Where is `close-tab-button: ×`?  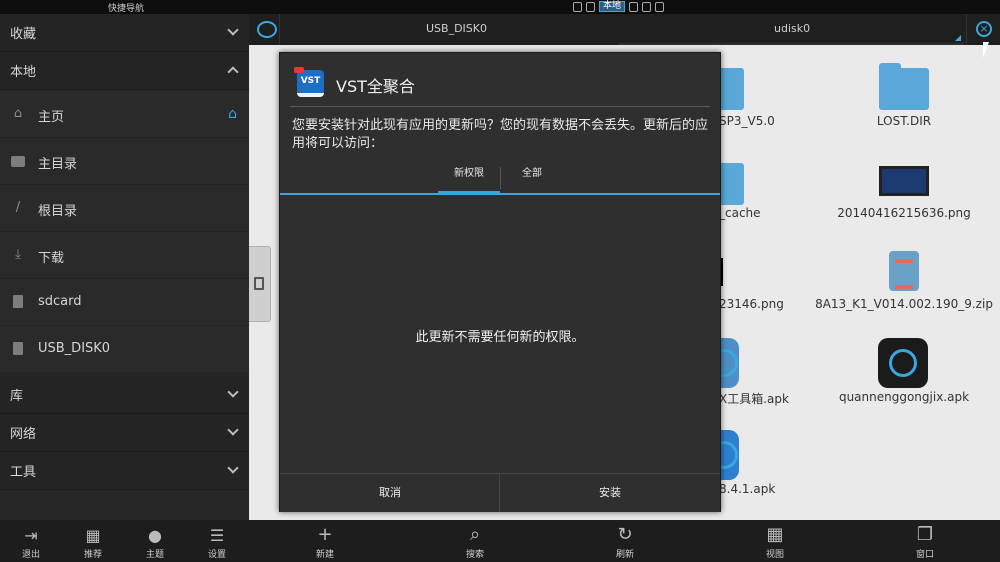
close-tab-button: × is located at coordinates (983, 29).